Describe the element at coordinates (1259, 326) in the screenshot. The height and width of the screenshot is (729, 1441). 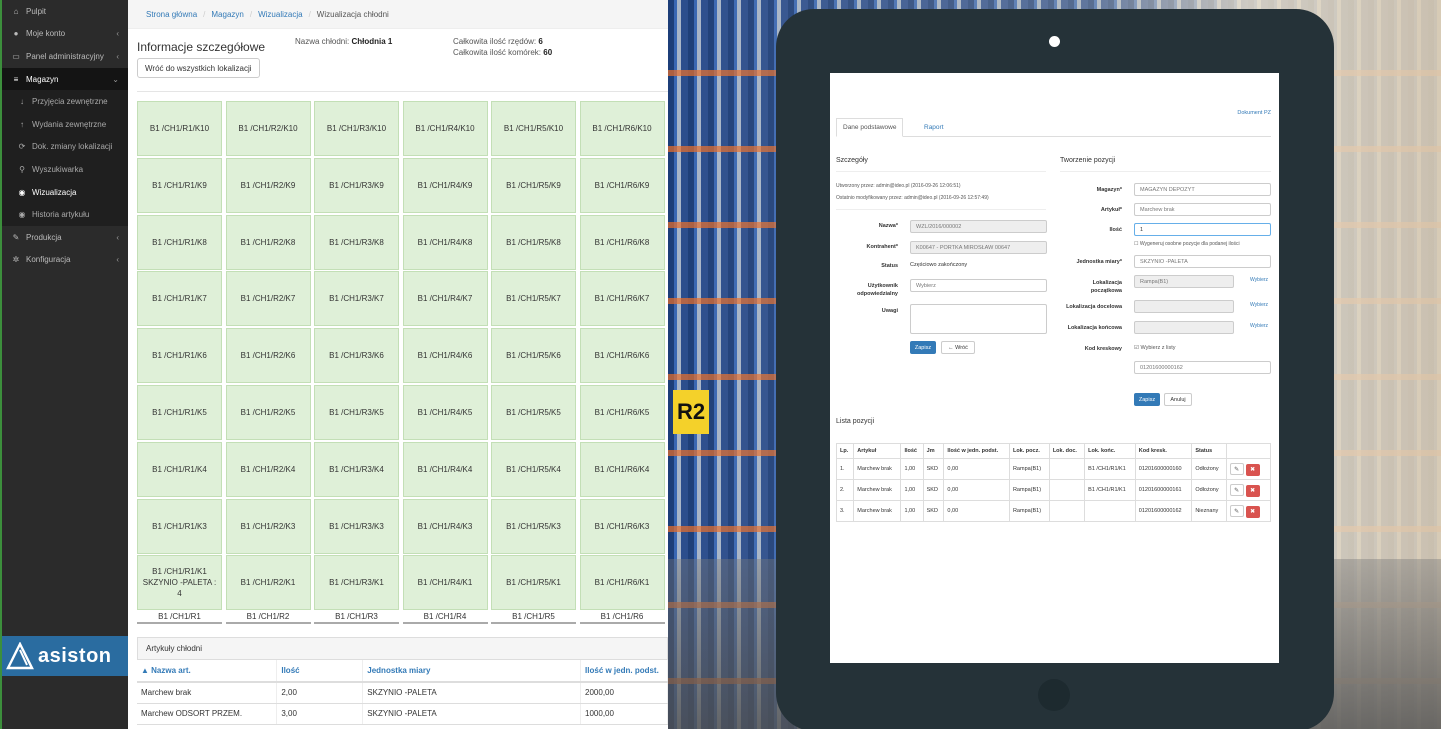
I see `choose-end-location-link: Wybierz` at that location.